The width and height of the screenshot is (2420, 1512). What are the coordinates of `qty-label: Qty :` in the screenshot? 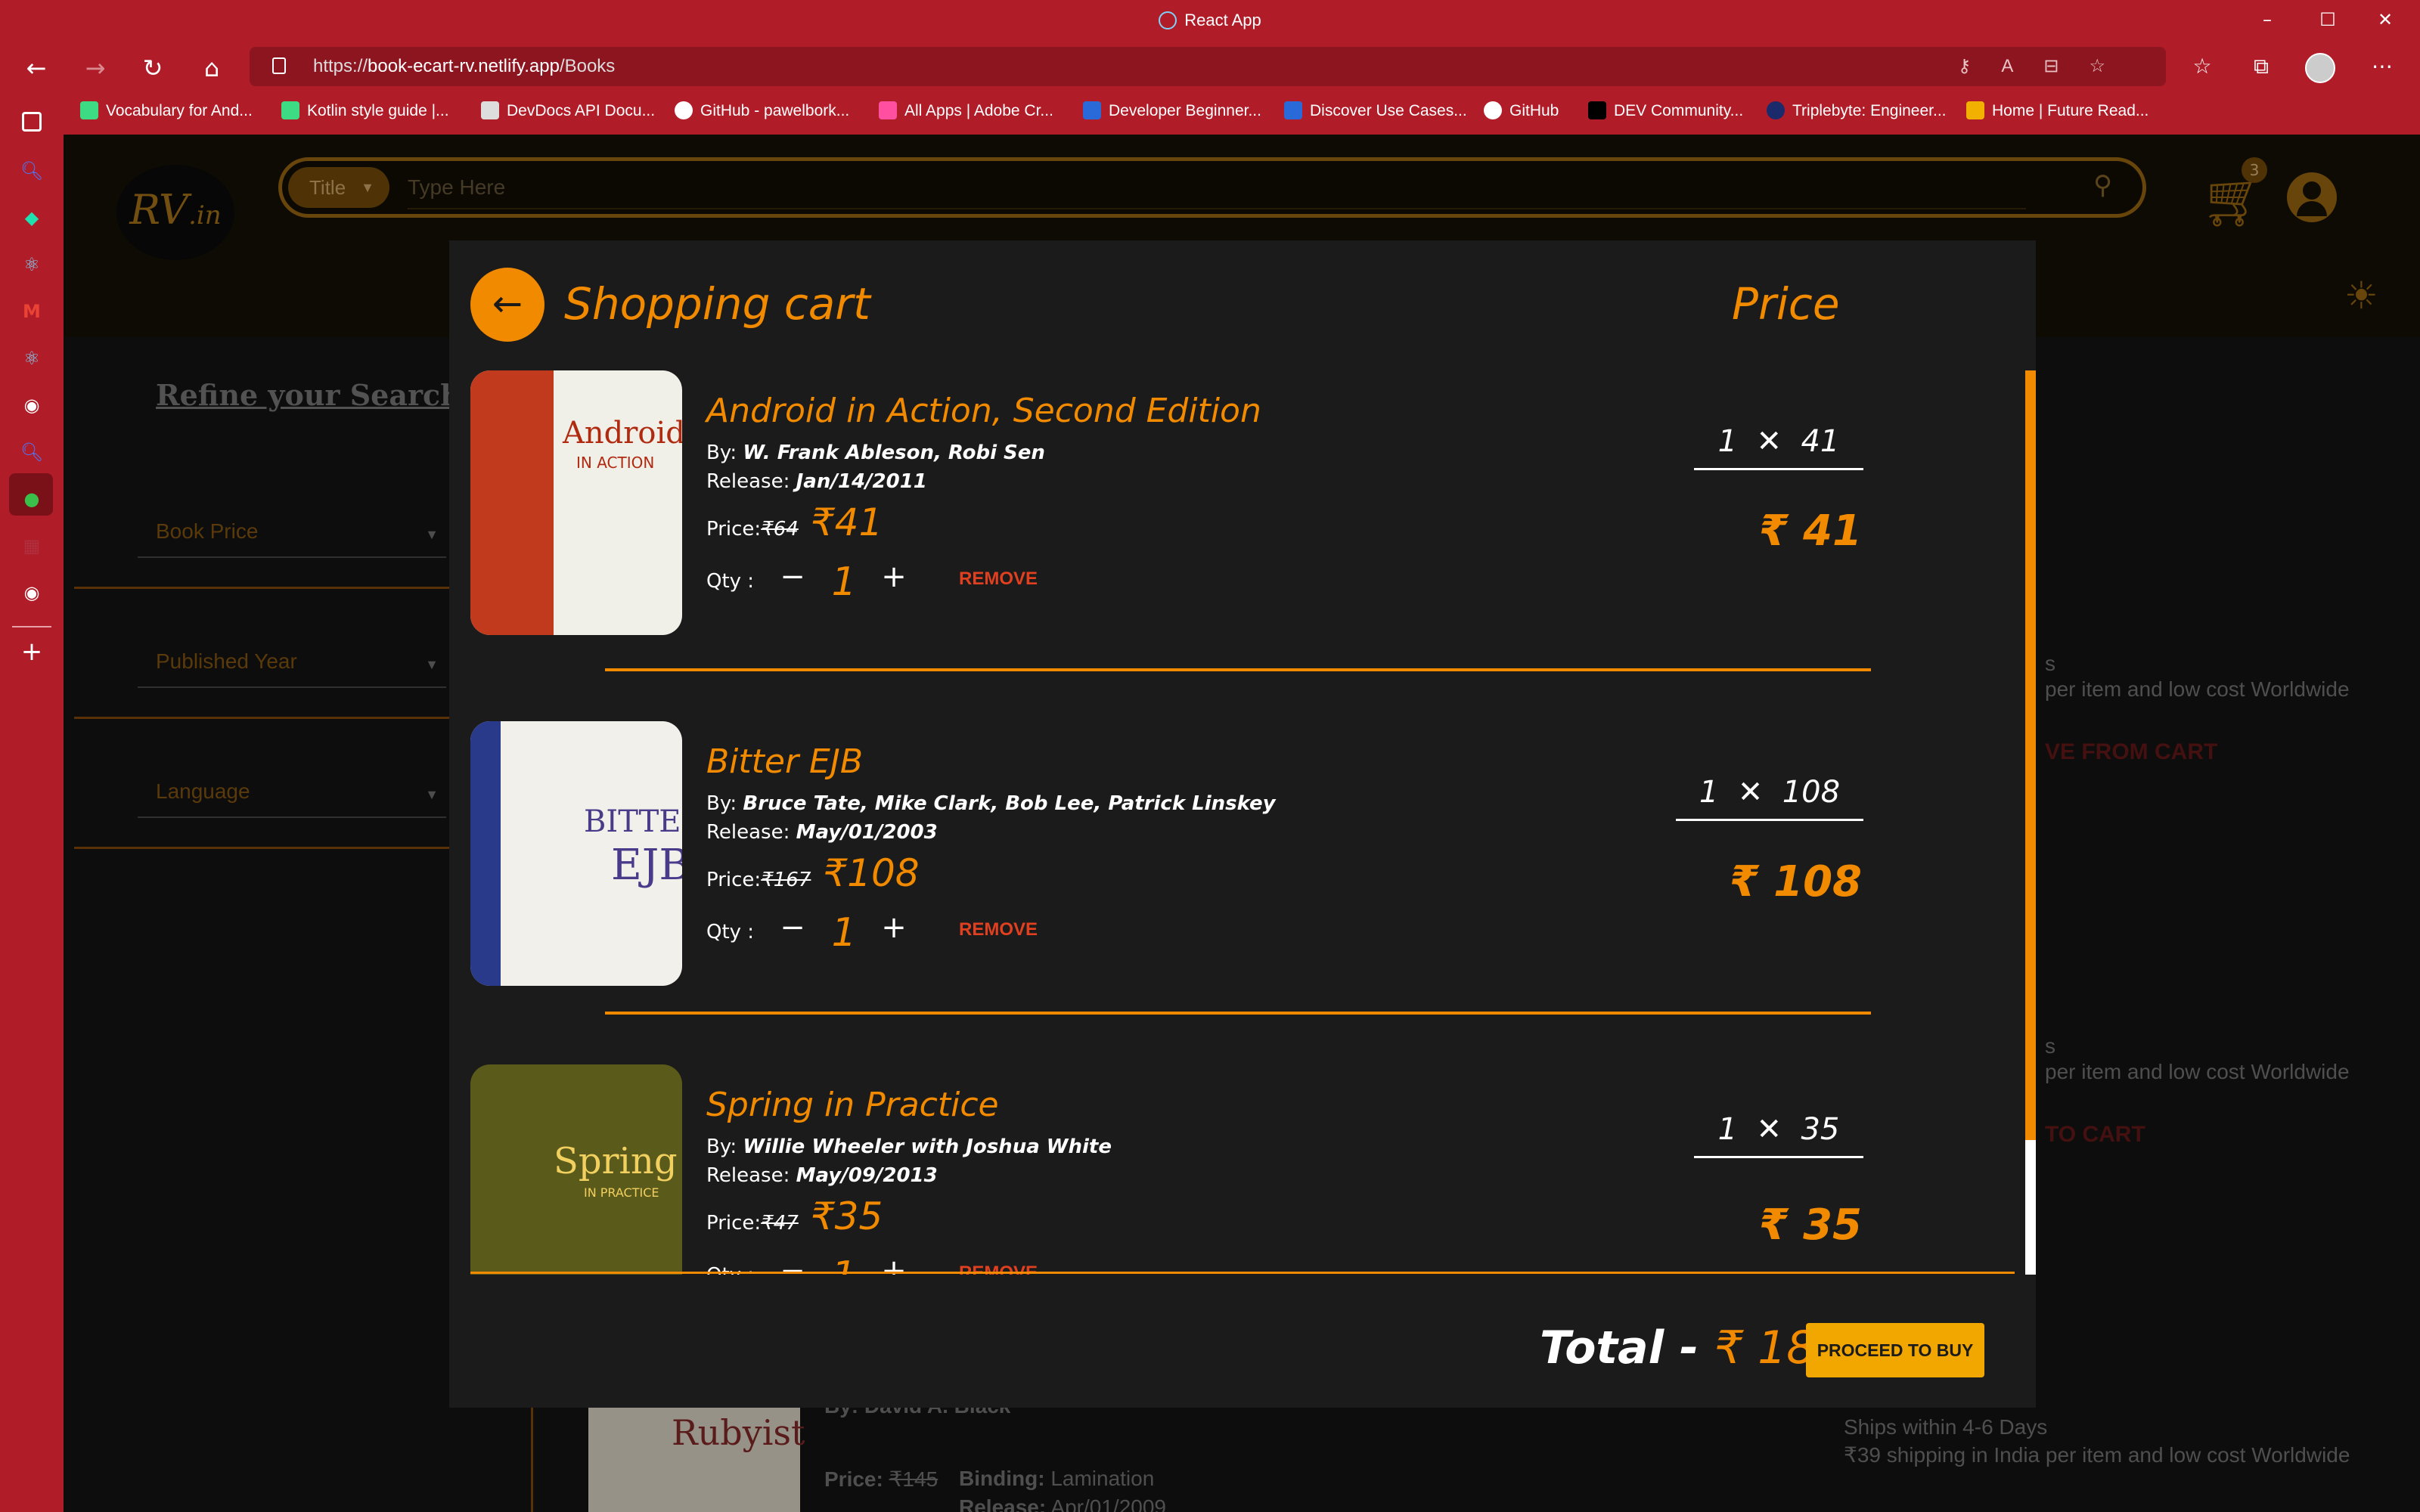 It's located at (730, 932).